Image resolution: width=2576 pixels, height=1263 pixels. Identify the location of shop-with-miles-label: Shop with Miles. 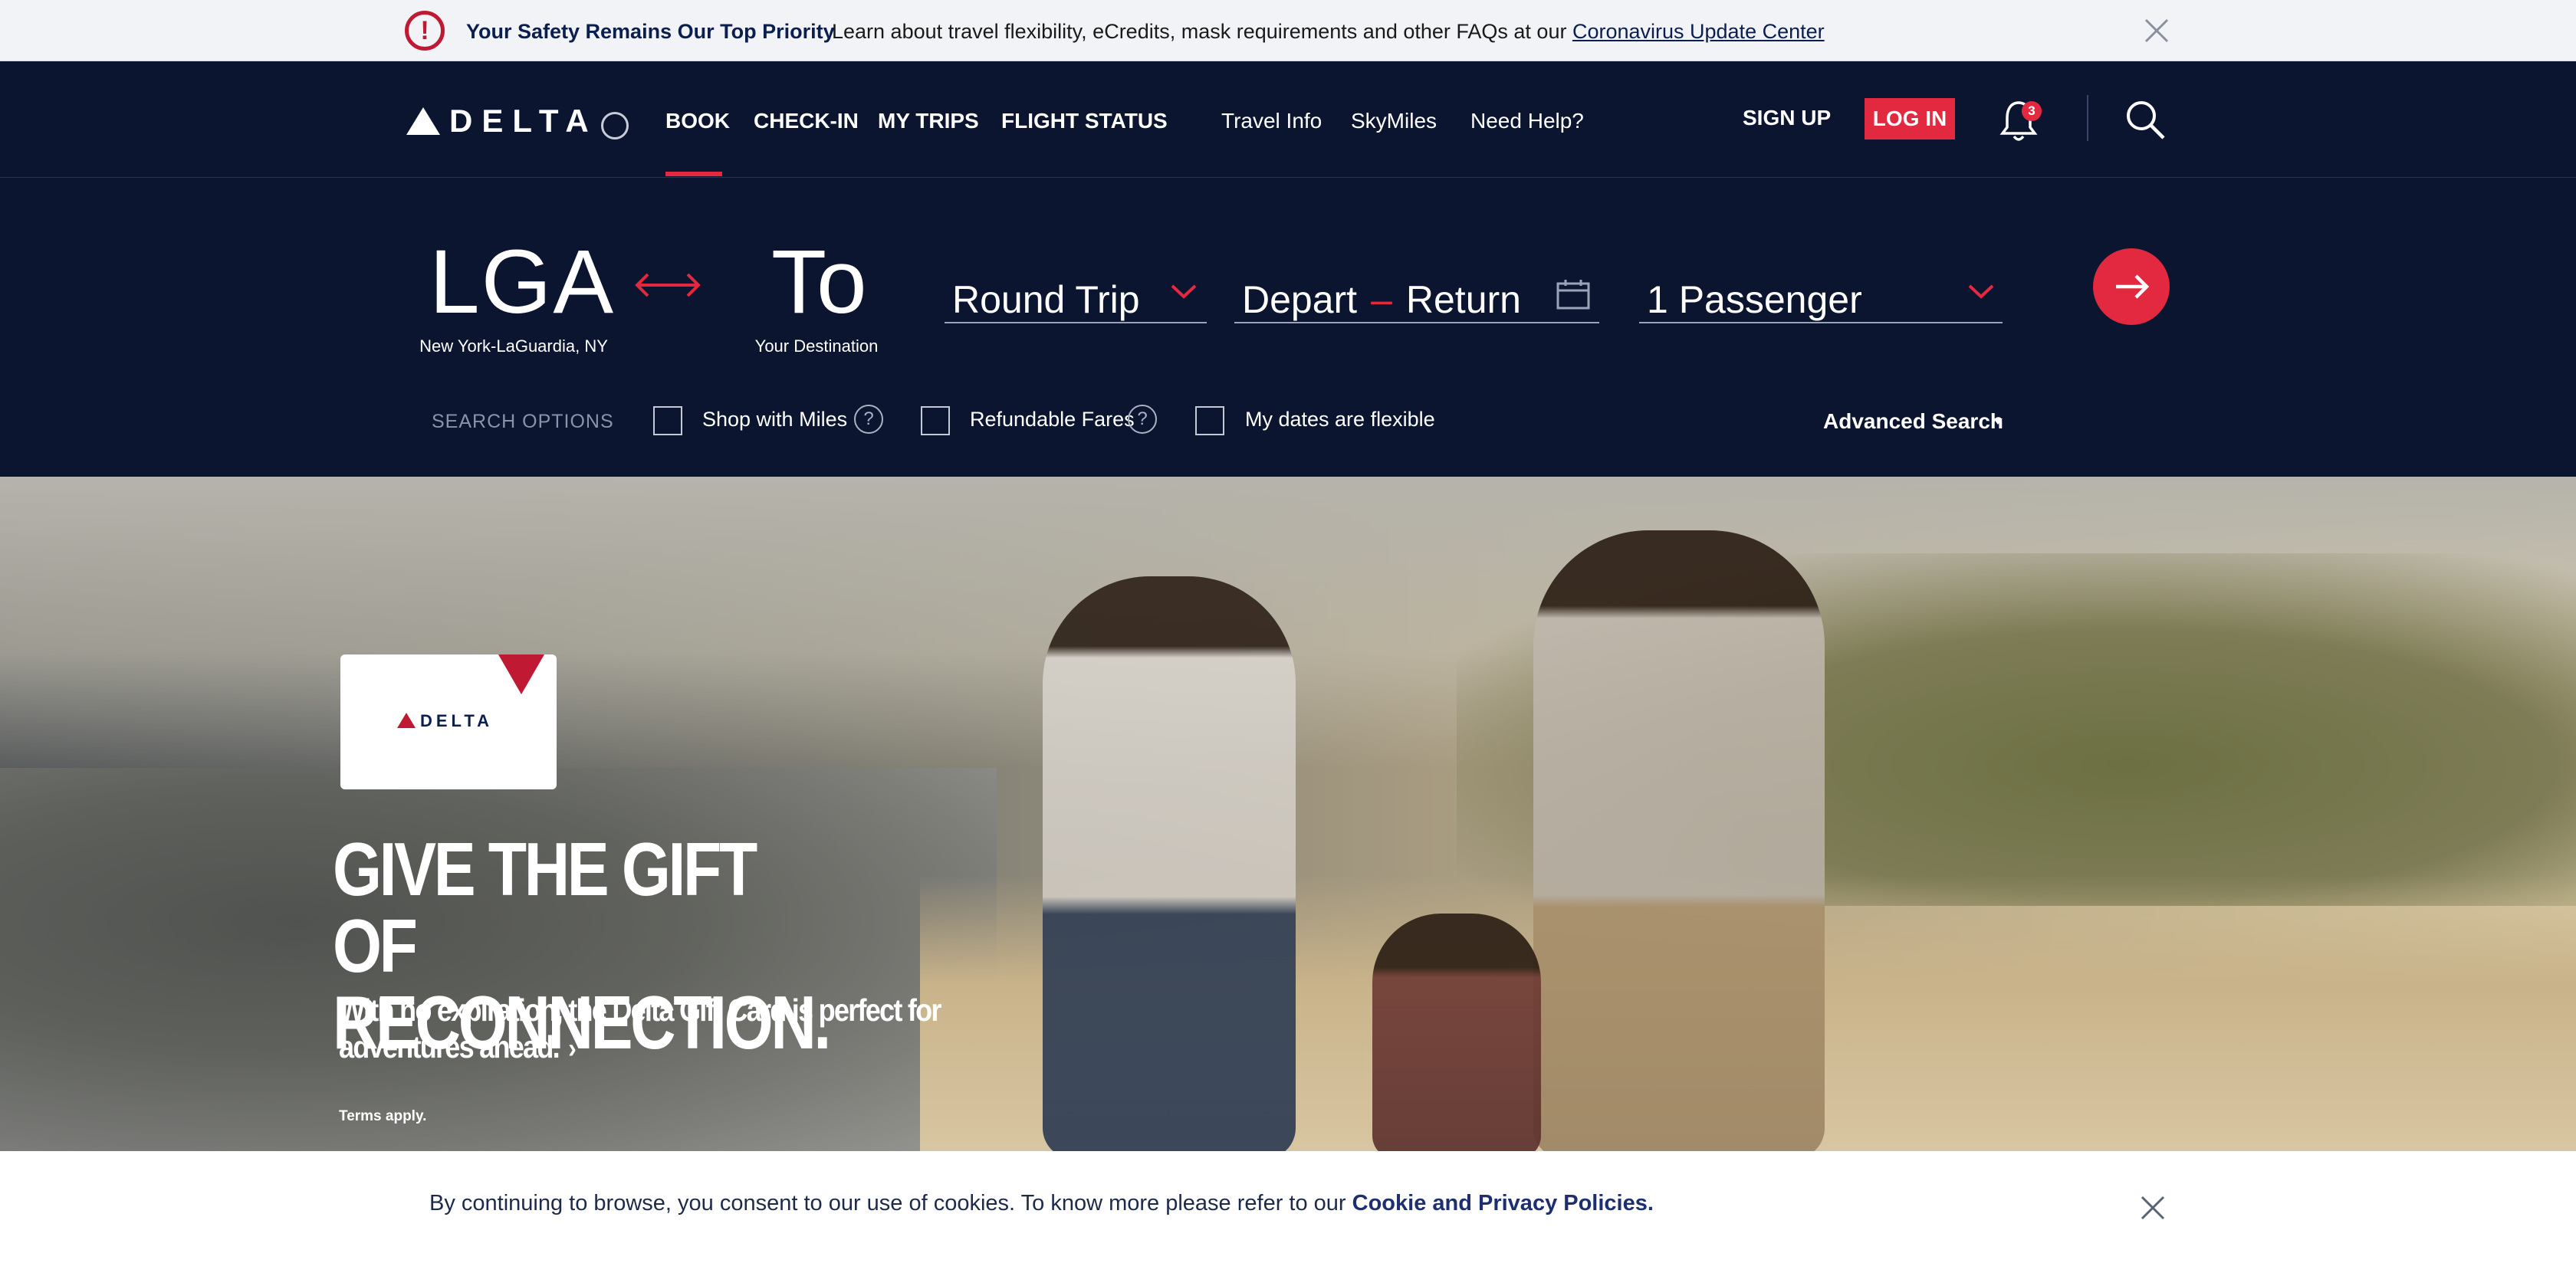
(775, 420).